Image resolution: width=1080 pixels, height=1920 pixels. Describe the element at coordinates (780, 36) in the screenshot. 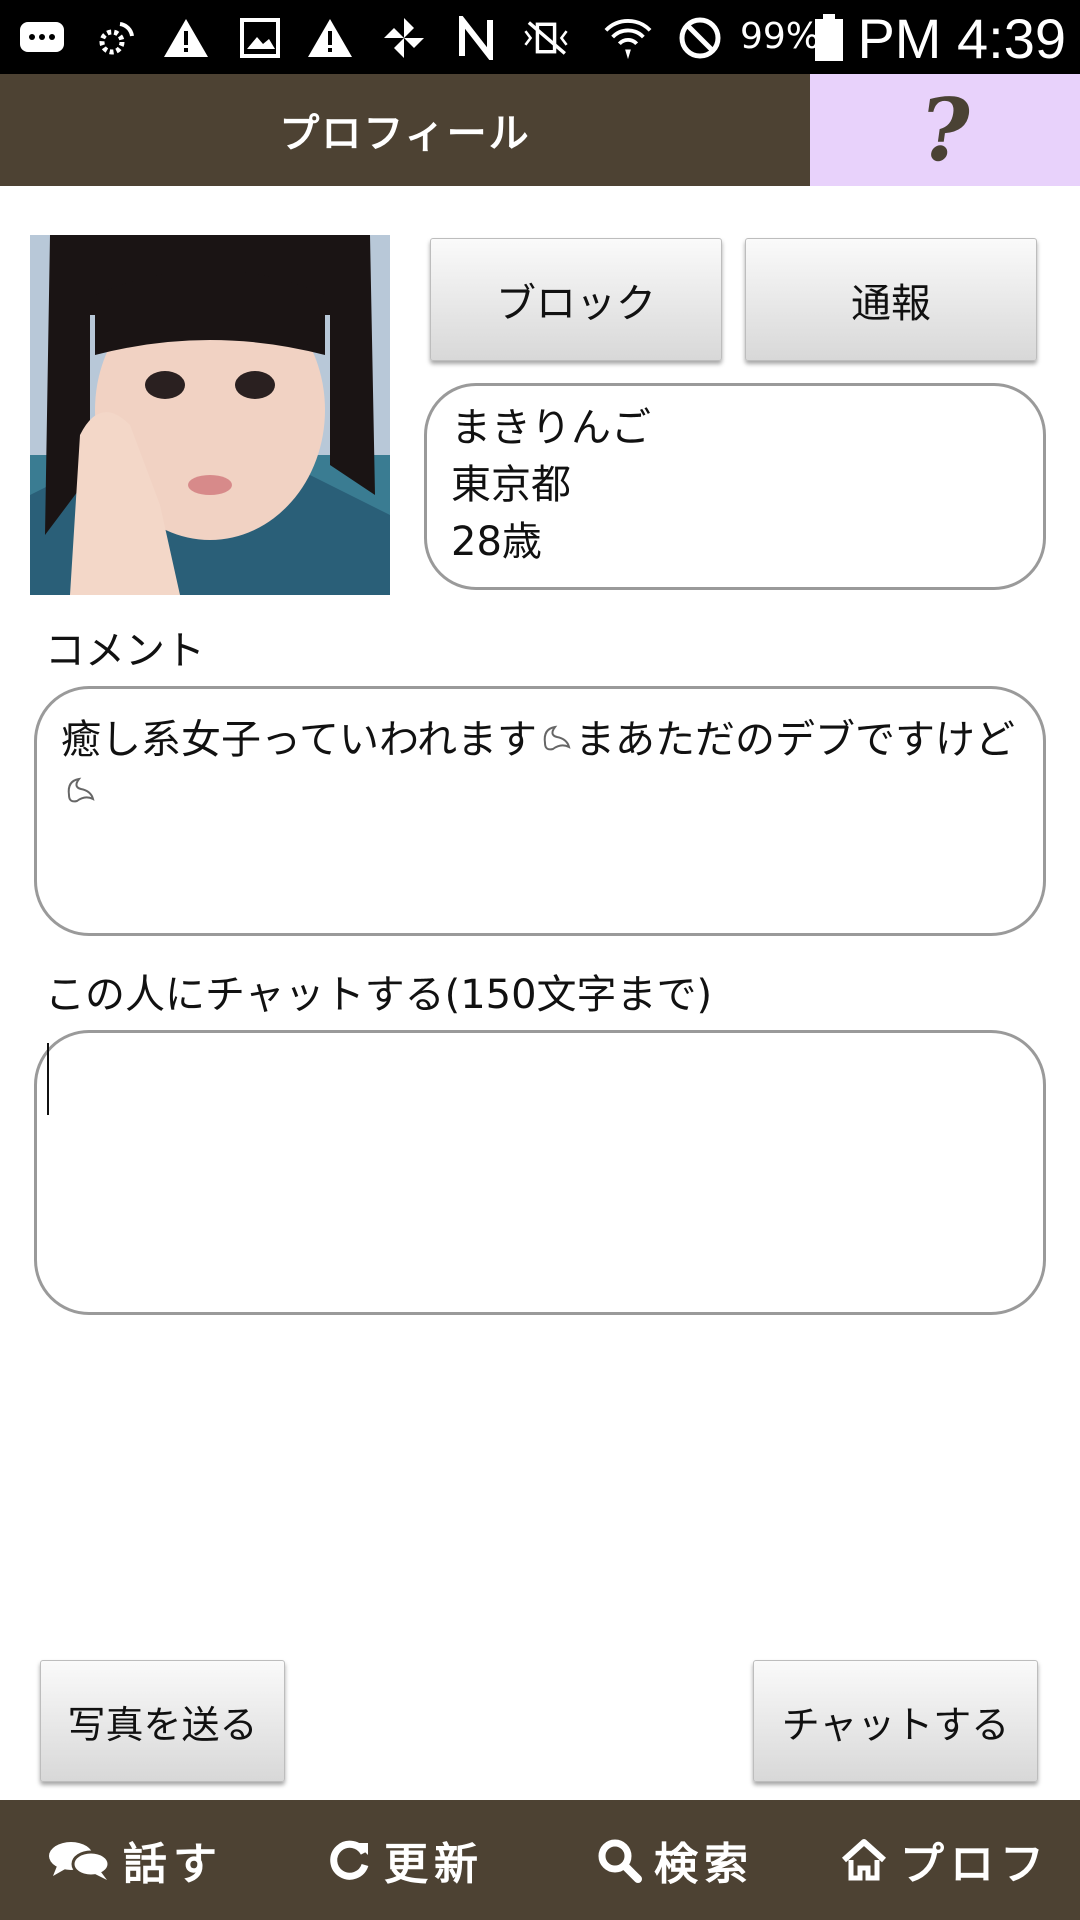

I see `battery-percent: 99%` at that location.